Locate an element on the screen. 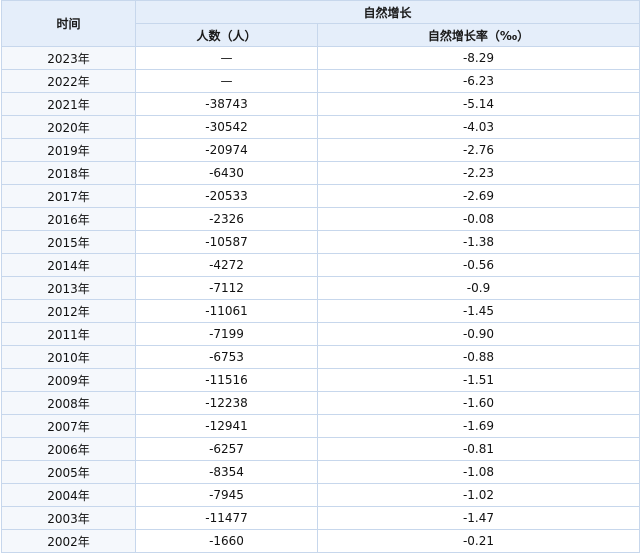 The width and height of the screenshot is (640, 555). table-row: 2012年 -11061 -1.45 is located at coordinates (320, 311).